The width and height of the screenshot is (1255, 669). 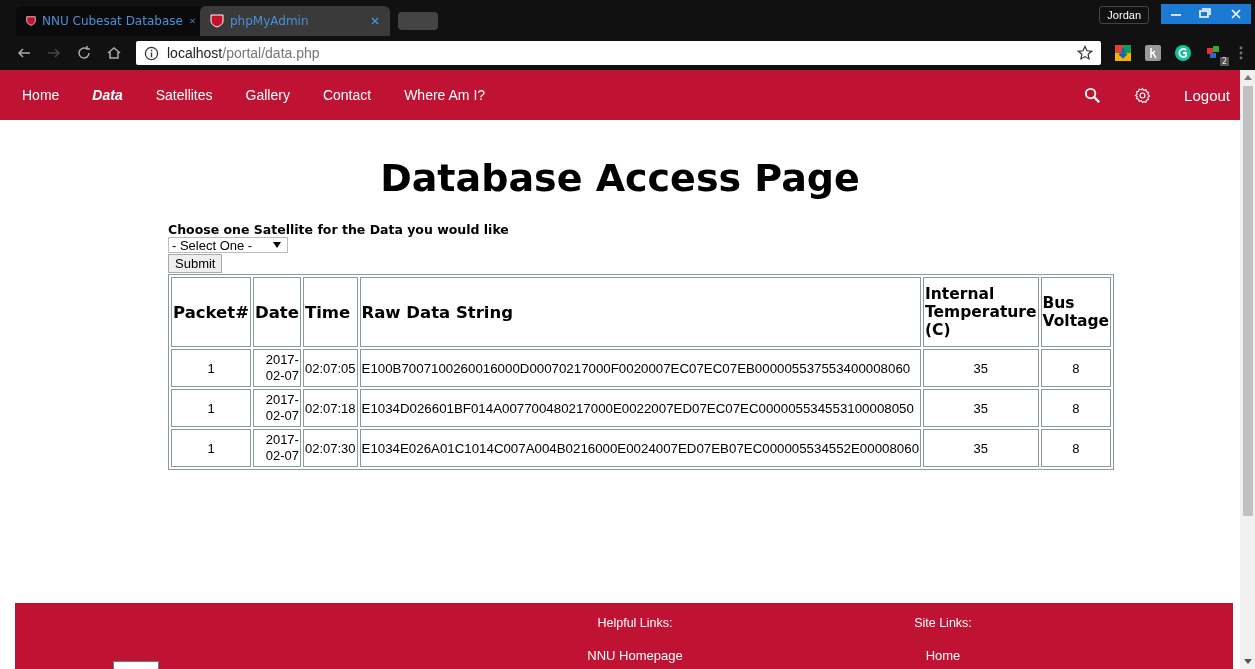 I want to click on browser-tab: phpMyAdmin, so click(x=295, y=21).